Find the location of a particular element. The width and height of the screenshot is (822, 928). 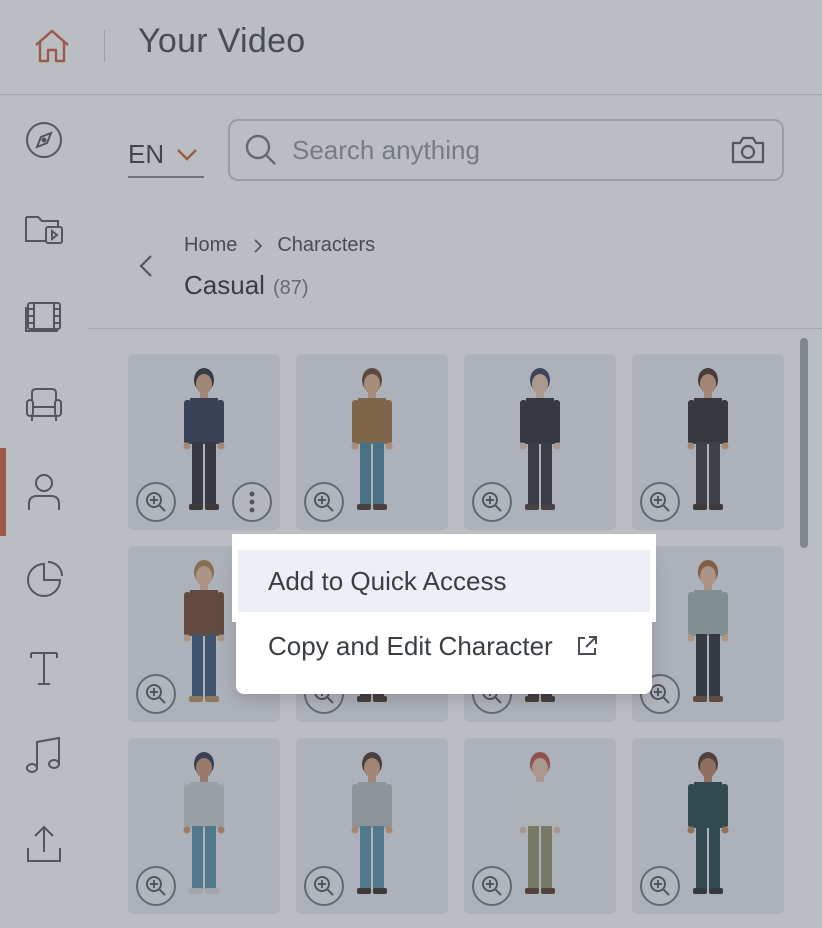

menu-highlight: Add to Quick Access is located at coordinates (444, 578).